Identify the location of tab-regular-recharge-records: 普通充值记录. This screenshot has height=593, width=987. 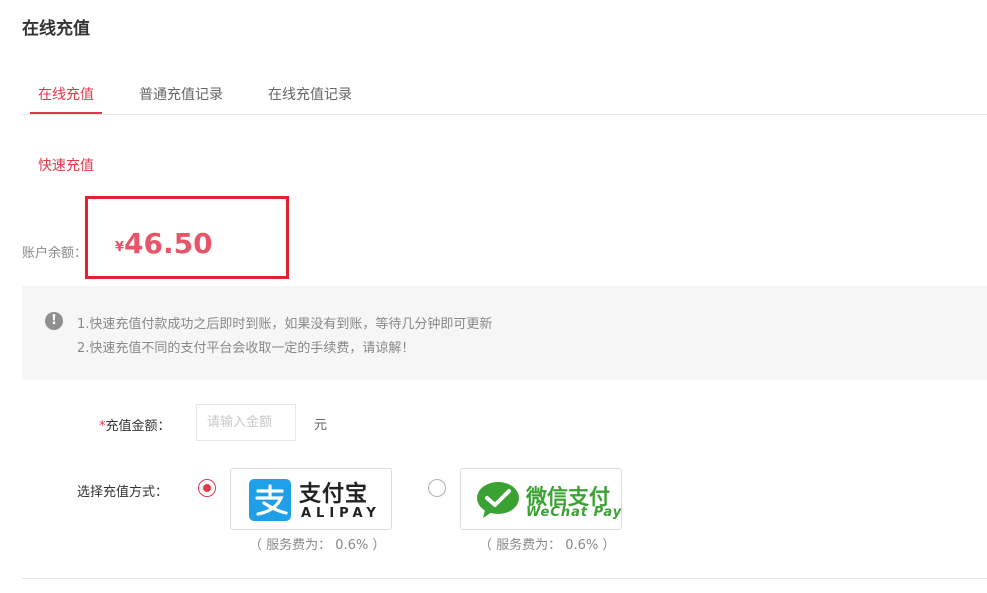
(181, 94).